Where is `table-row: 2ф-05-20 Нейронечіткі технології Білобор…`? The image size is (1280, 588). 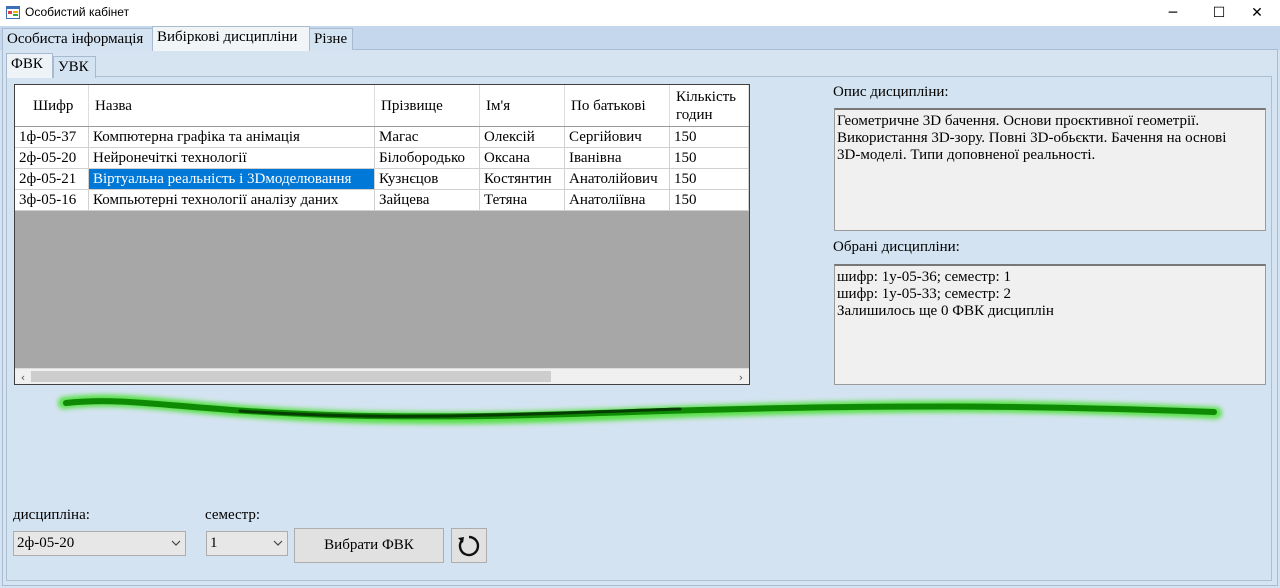 table-row: 2ф-05-20 Нейронечіткі технології Білобор… is located at coordinates (382, 158).